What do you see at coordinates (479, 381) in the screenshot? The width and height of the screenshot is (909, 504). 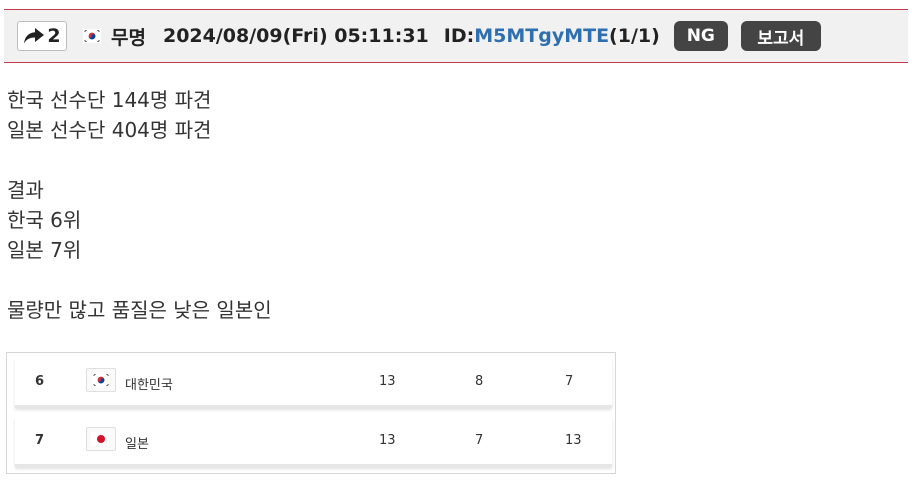 I see `silver-count: 8` at bounding box center [479, 381].